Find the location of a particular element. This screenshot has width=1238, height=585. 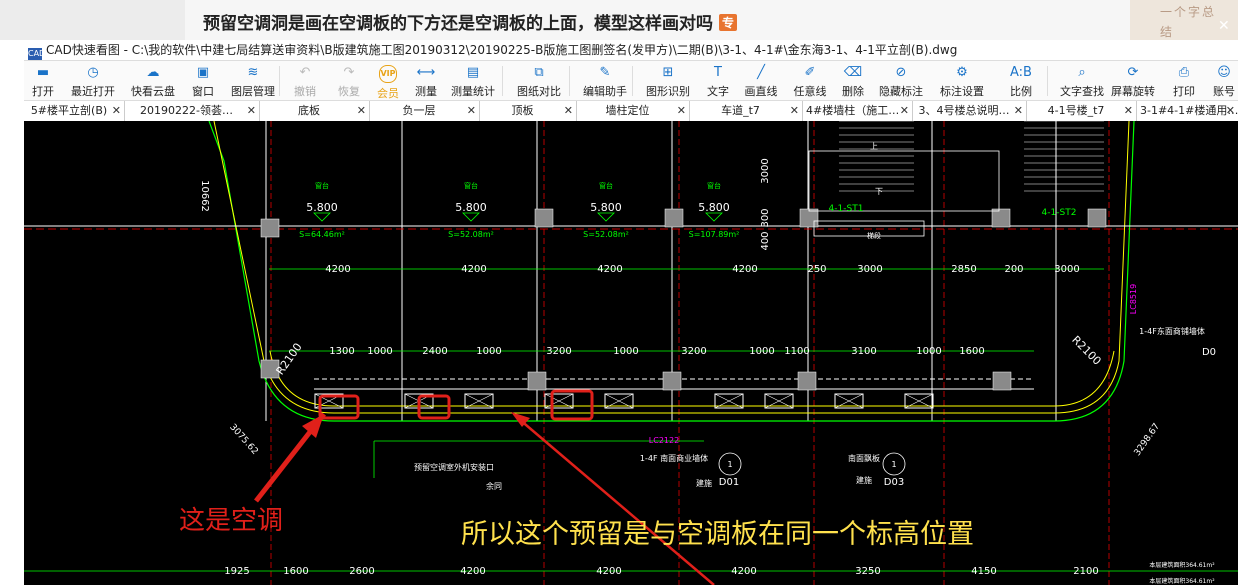

dimension-text: 1600 is located at coordinates (295, 571).